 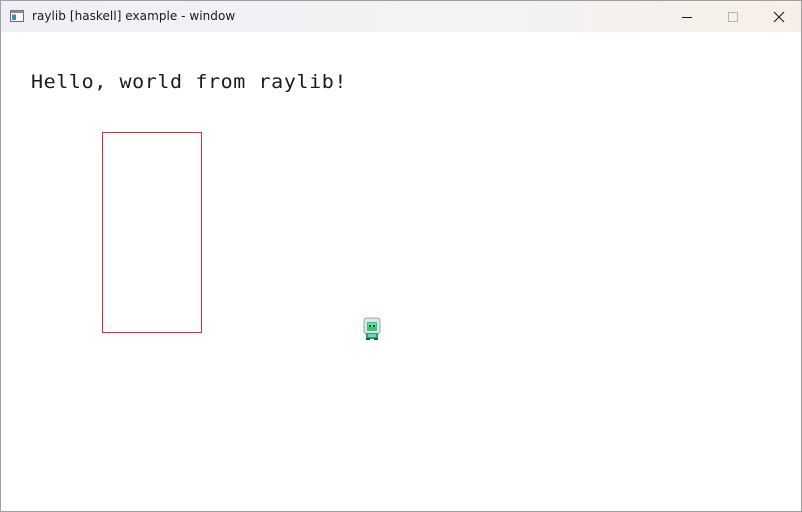 I want to click on minimize-icon, so click(x=687, y=17).